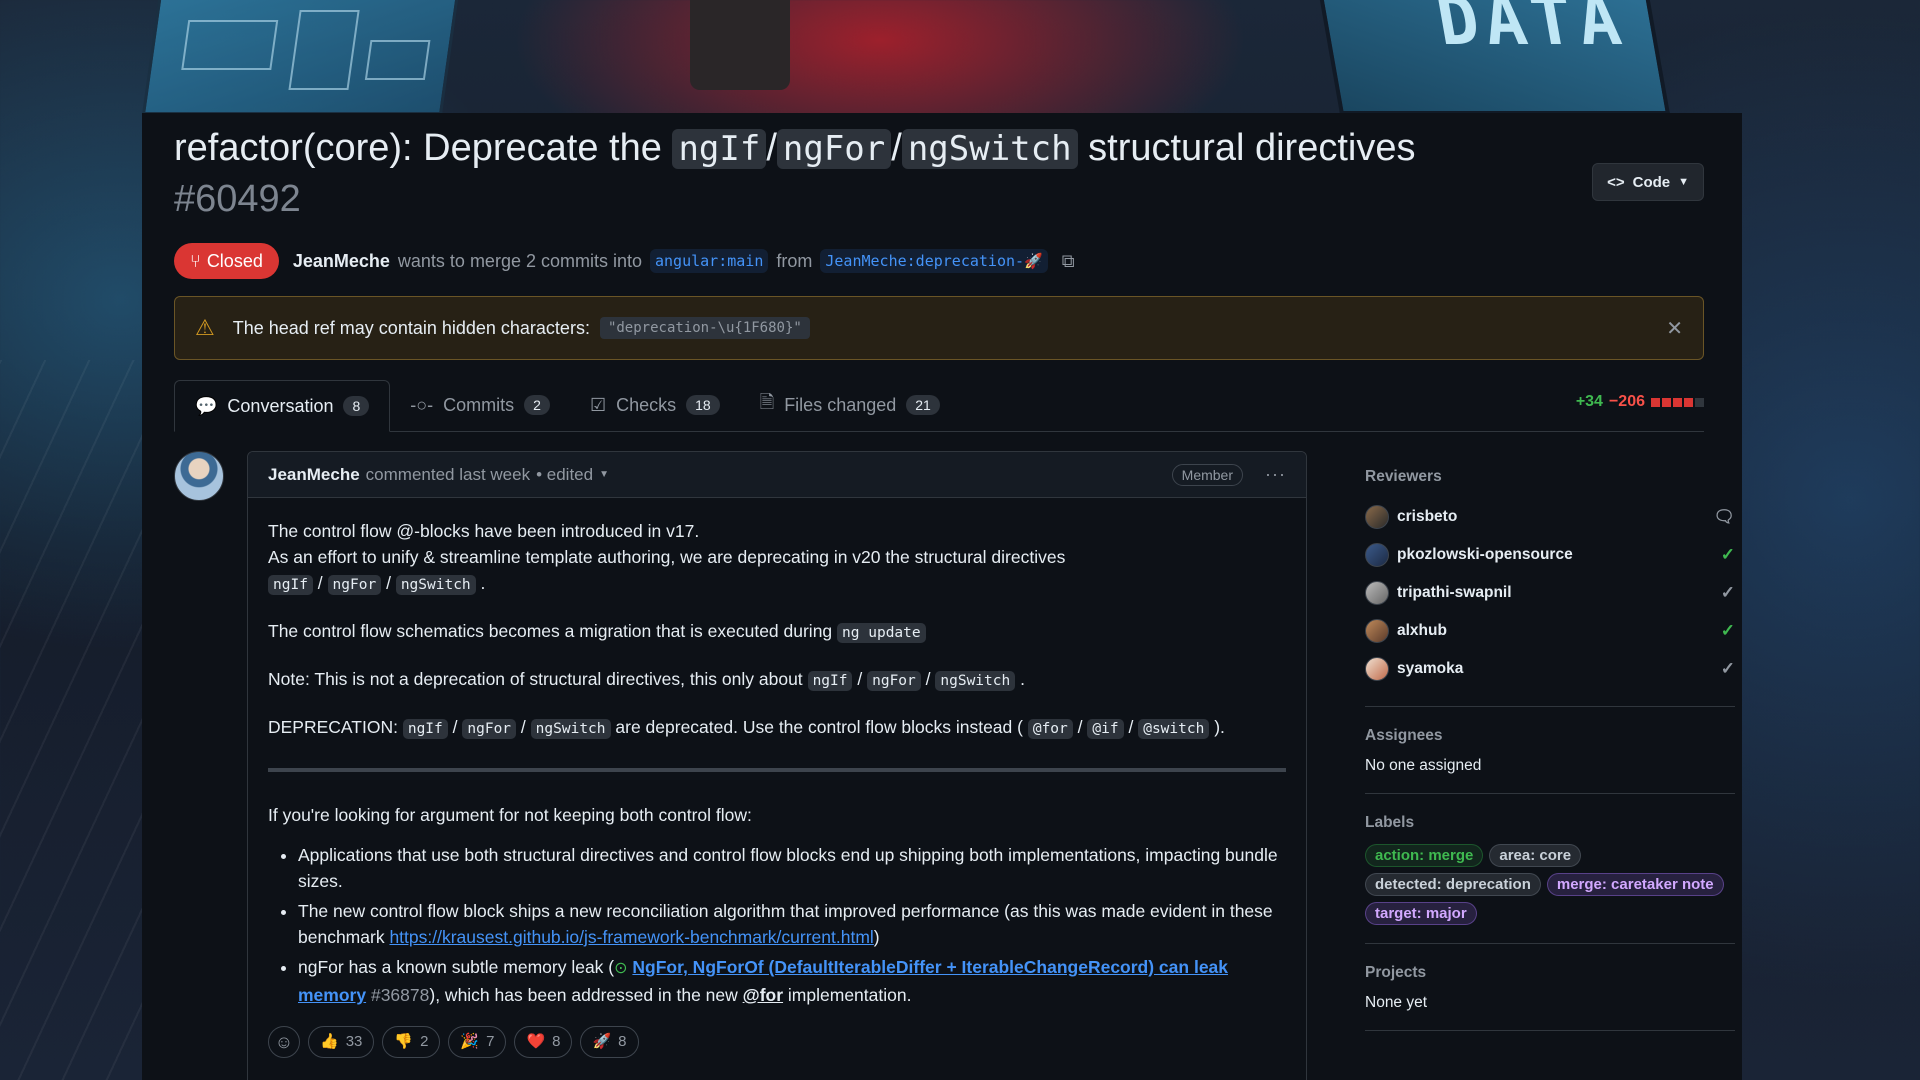 Image resolution: width=1920 pixels, height=1080 pixels. I want to click on comment-author: JeanMeche, so click(314, 475).